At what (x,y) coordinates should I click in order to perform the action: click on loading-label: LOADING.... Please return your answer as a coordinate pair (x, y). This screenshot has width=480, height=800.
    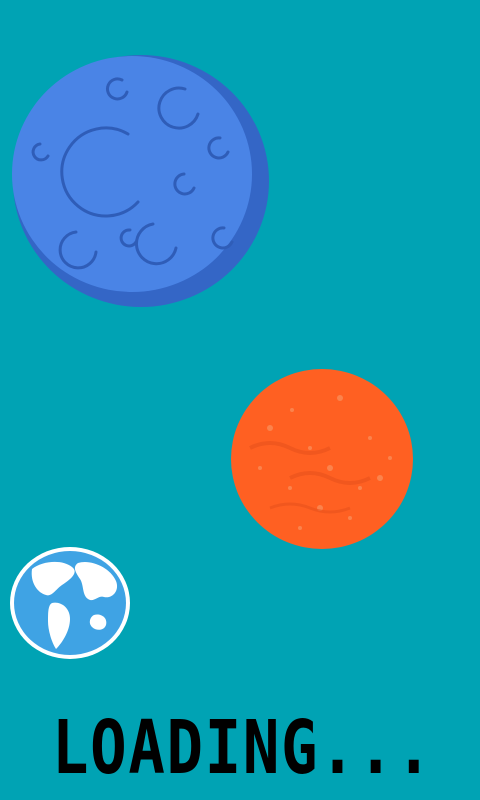
    Looking at the image, I should click on (243, 748).